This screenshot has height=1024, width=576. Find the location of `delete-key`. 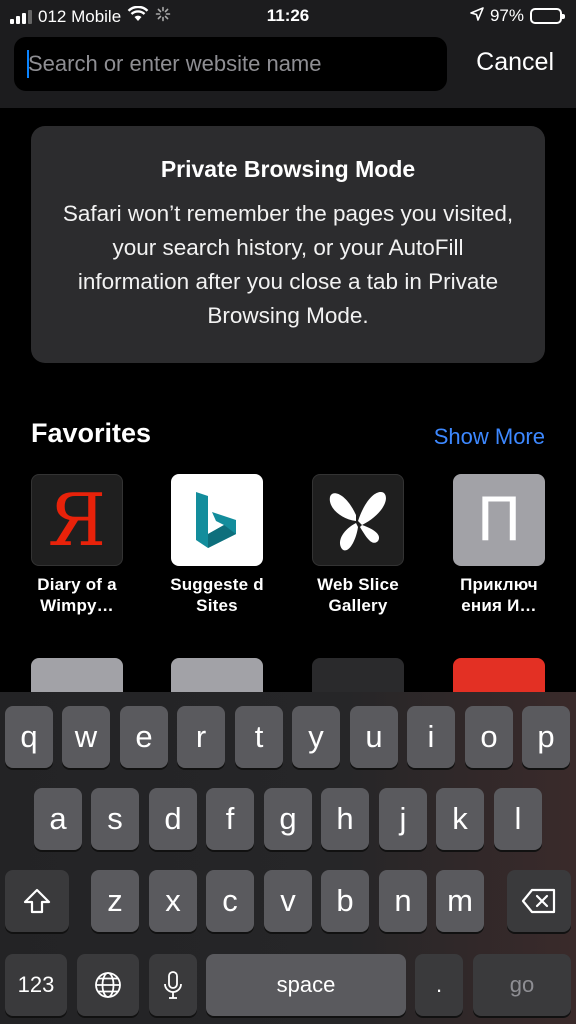

delete-key is located at coordinates (539, 901).